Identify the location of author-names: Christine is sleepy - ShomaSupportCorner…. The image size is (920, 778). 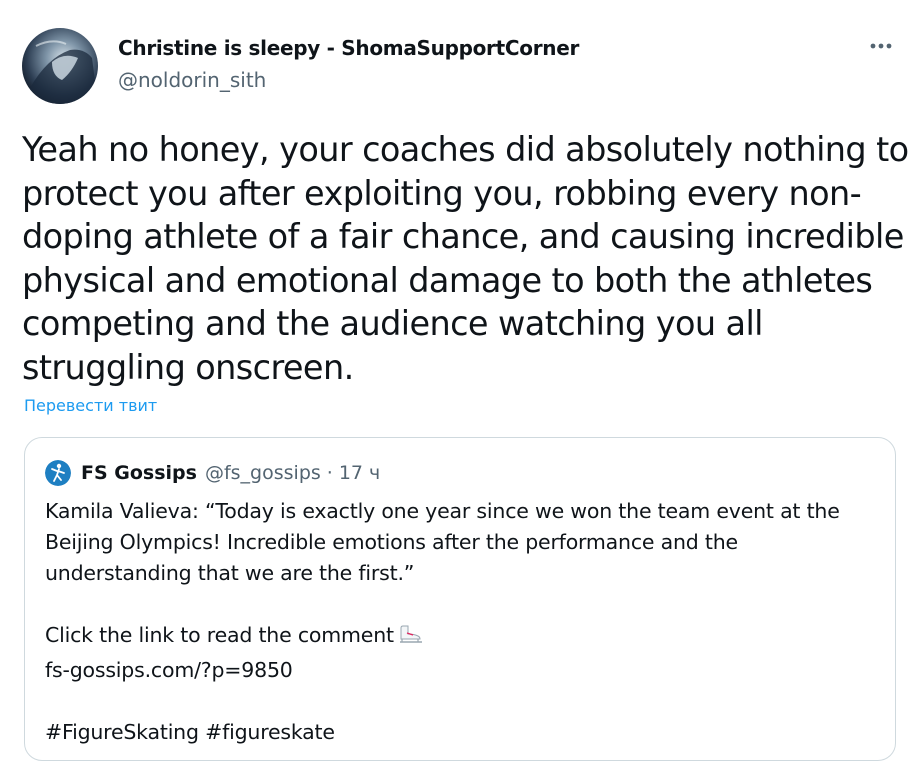
(348, 64).